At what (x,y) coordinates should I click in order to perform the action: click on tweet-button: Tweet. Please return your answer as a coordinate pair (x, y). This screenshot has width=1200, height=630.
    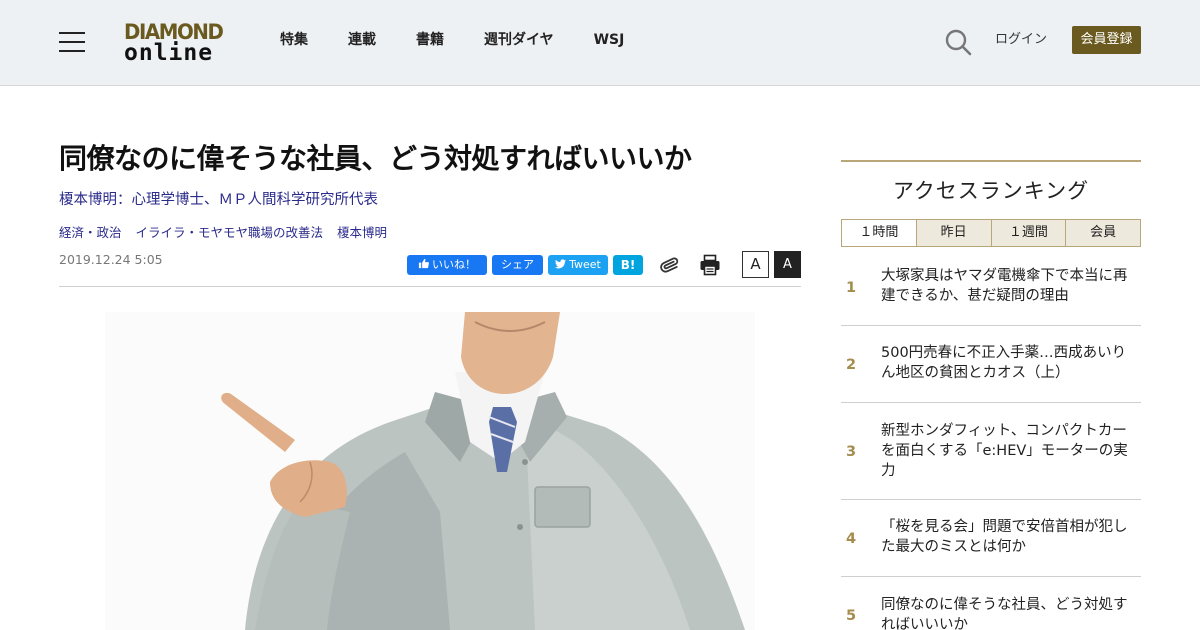
    Looking at the image, I should click on (578, 265).